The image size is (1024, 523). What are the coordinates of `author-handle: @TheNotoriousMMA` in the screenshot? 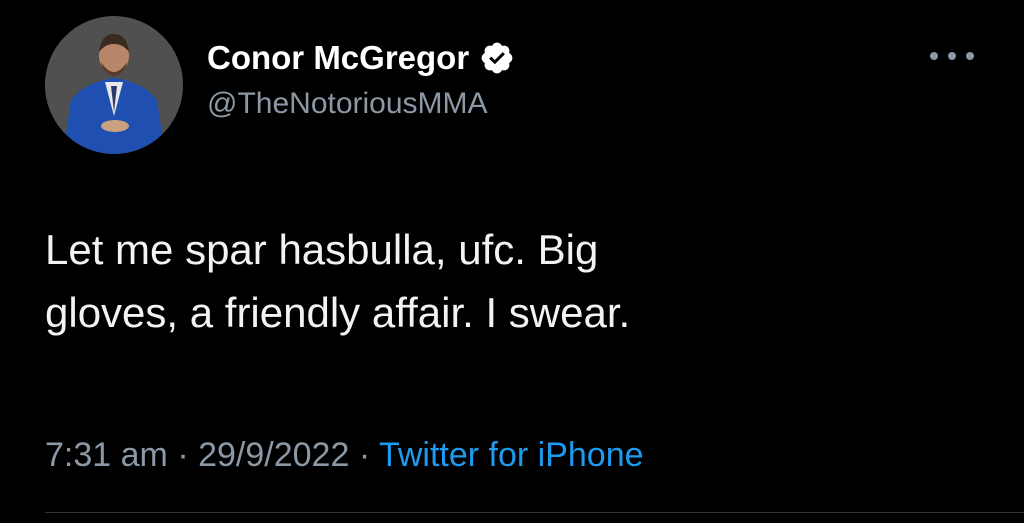 It's located at (347, 104).